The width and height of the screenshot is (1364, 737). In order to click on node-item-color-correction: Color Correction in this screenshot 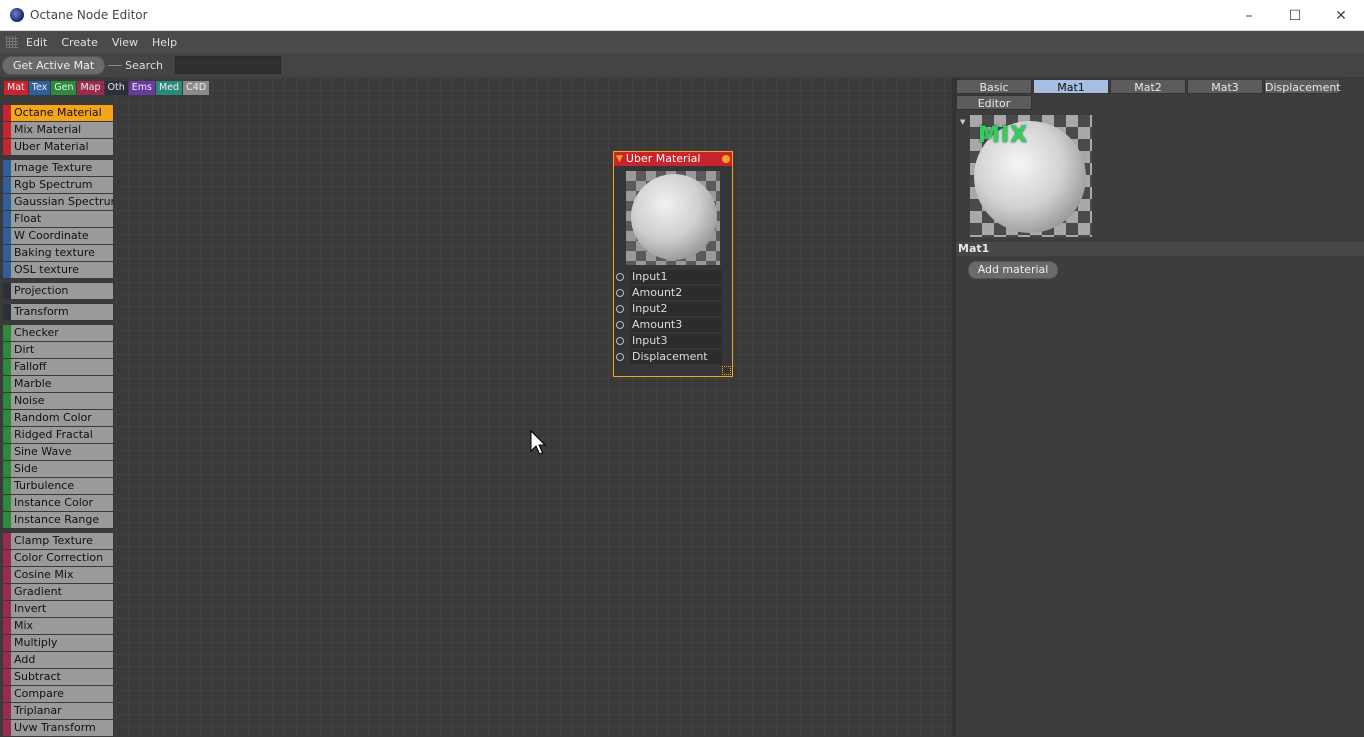, I will do `click(58, 558)`.